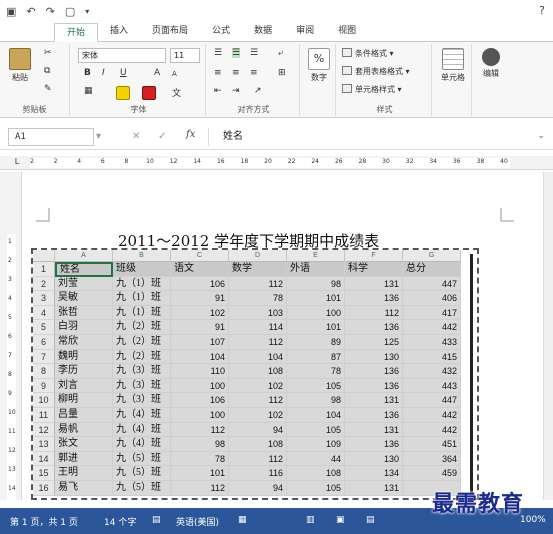 This screenshot has width=553, height=534. Describe the element at coordinates (44, 473) in the screenshot. I see `row-header: 15` at that location.